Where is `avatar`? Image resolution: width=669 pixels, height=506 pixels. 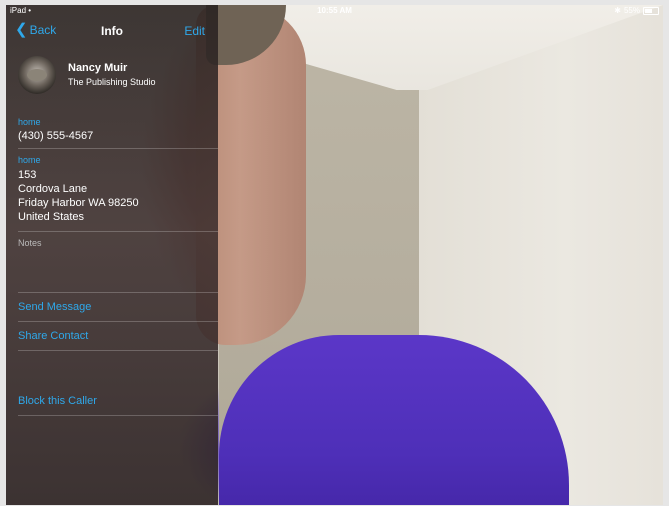 avatar is located at coordinates (37, 75).